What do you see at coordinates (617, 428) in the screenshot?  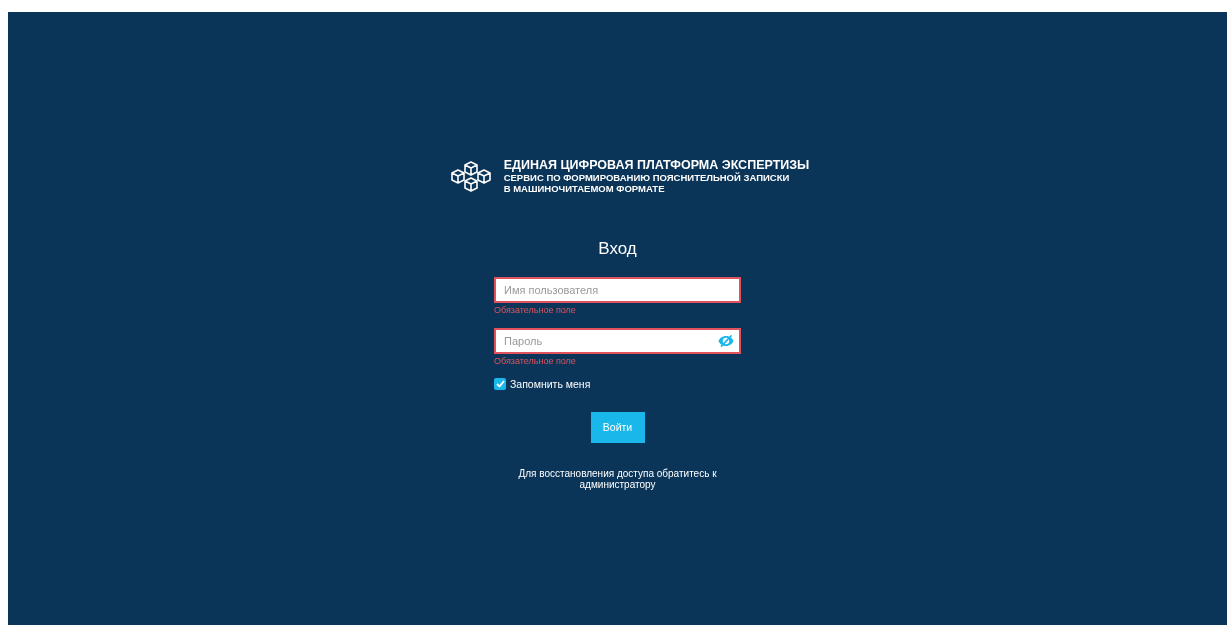 I see `login-button: Войти` at bounding box center [617, 428].